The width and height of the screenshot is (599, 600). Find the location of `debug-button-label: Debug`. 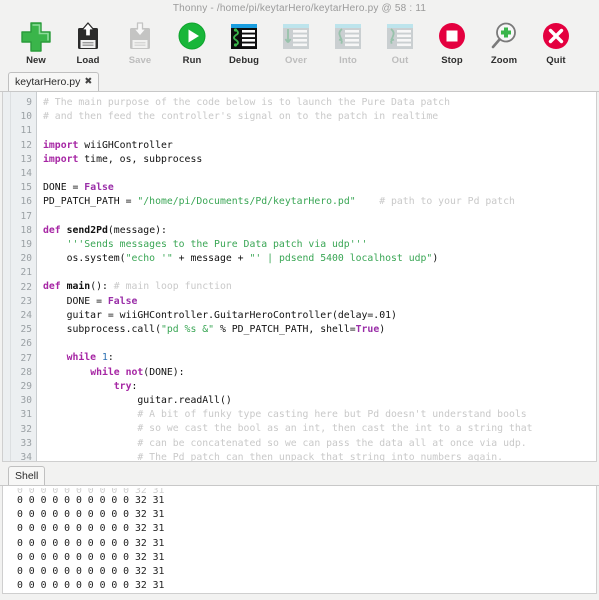

debug-button-label: Debug is located at coordinates (244, 60).